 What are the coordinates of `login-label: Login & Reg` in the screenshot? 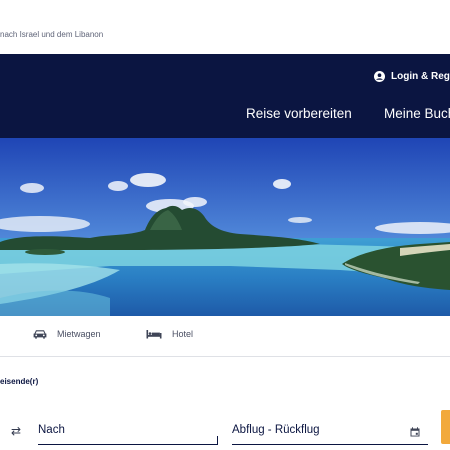 It's located at (420, 76).